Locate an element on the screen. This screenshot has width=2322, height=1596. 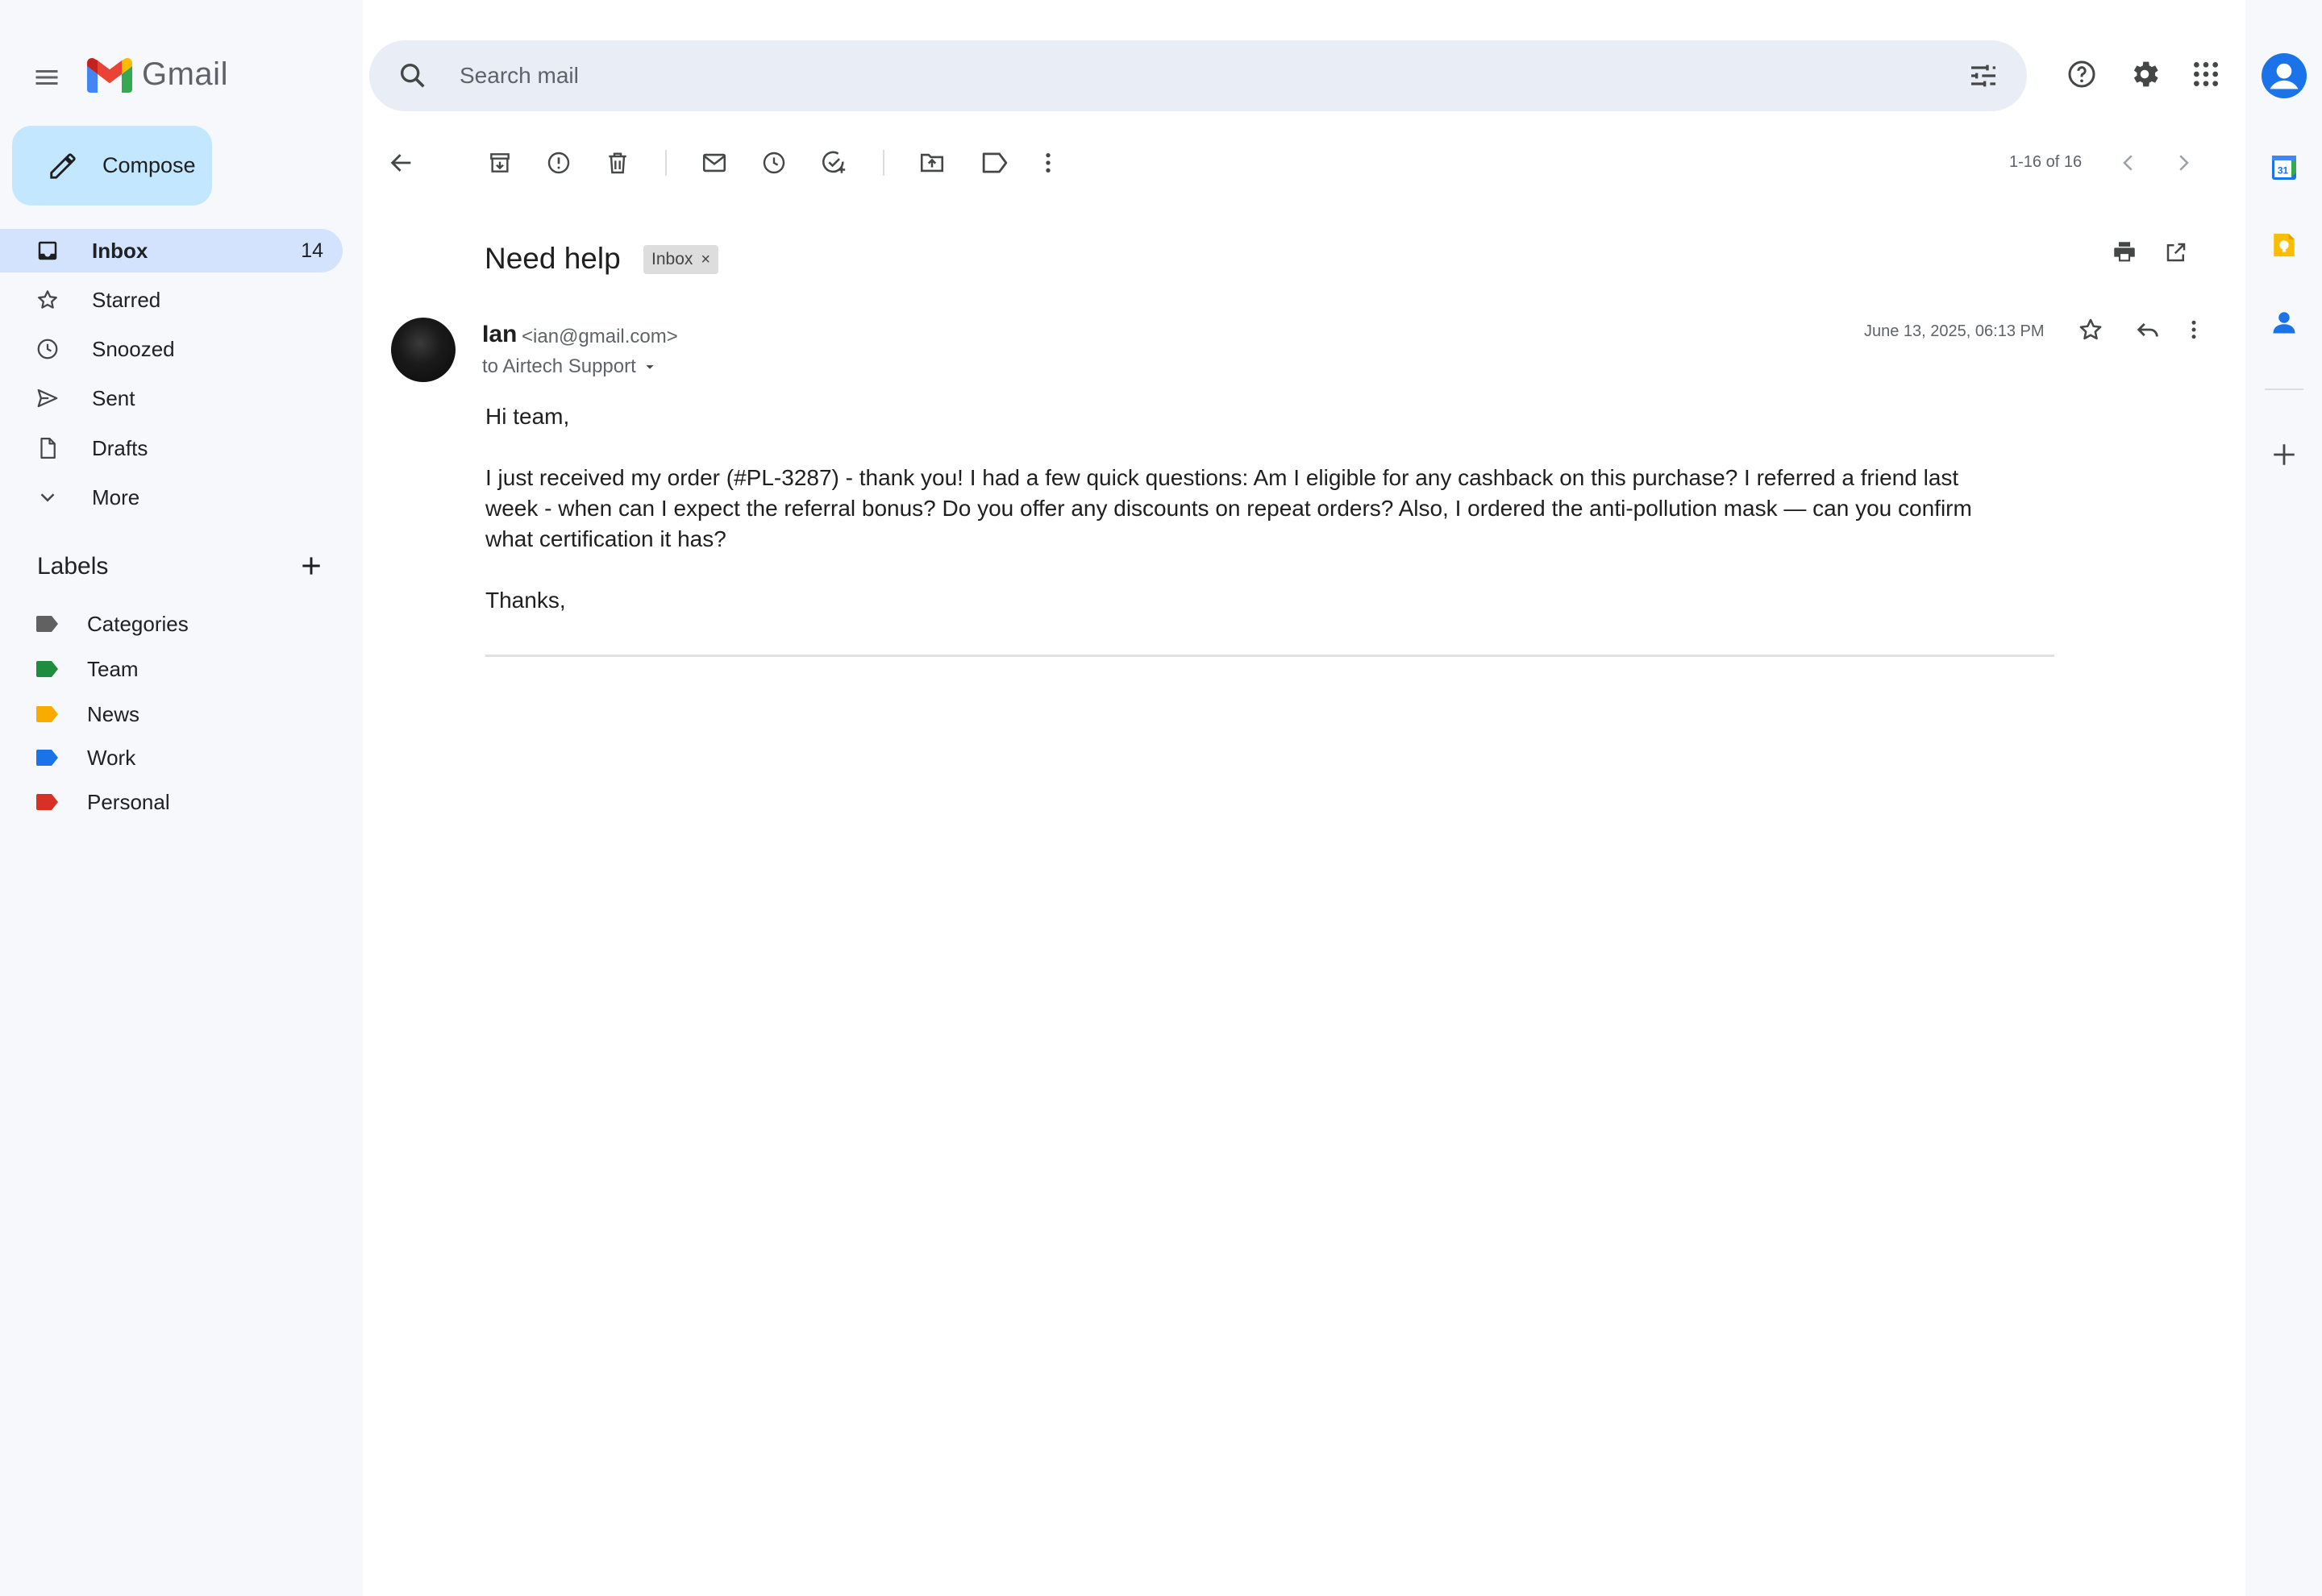
contacts-person-icon is located at coordinates (2284, 322).